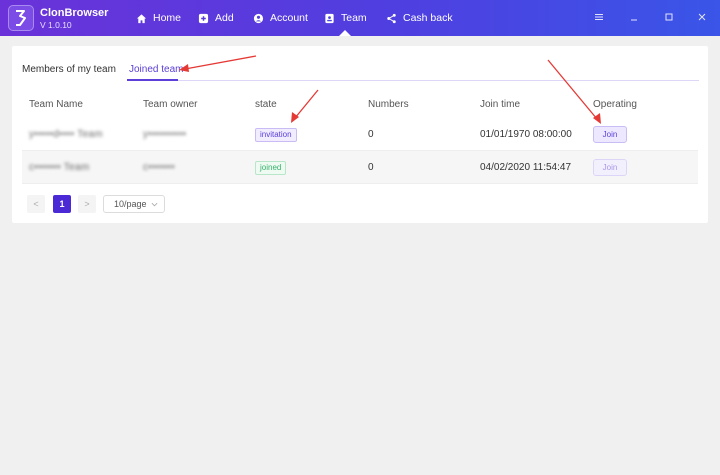 The image size is (720, 475). I want to click on nav-cashback: Cash back, so click(419, 18).